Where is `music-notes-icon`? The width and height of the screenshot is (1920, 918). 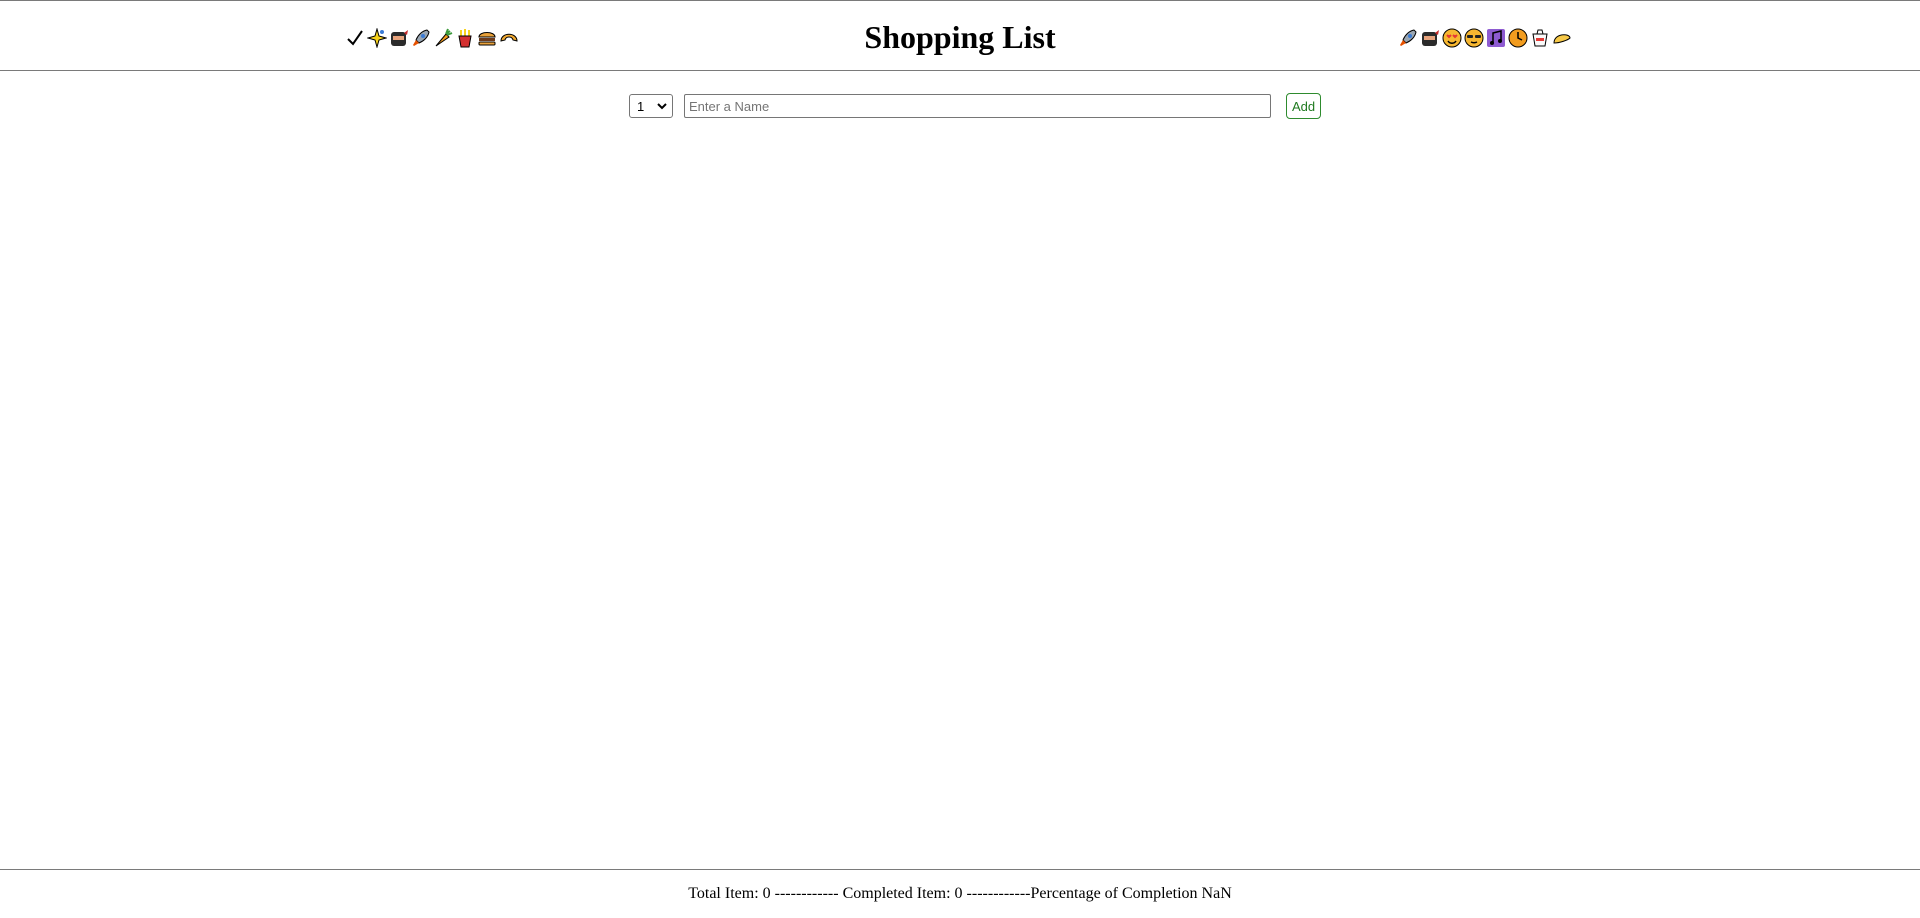 music-notes-icon is located at coordinates (1496, 38).